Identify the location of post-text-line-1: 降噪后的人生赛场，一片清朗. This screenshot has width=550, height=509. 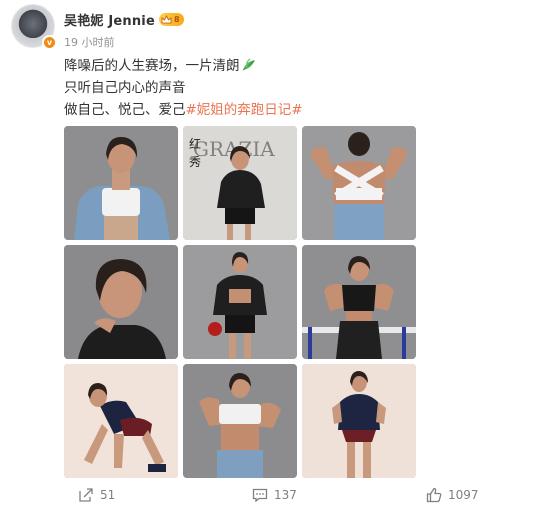
(183, 66).